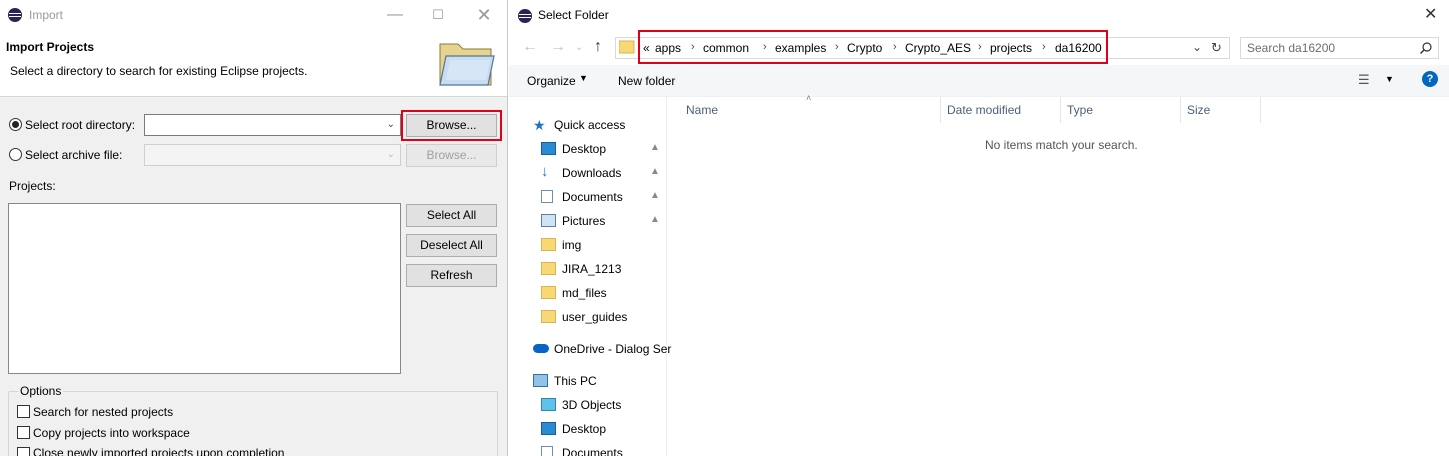 The height and width of the screenshot is (456, 1449). I want to click on breadcrumb-crypto-aes: Crypto_AES, so click(938, 48).